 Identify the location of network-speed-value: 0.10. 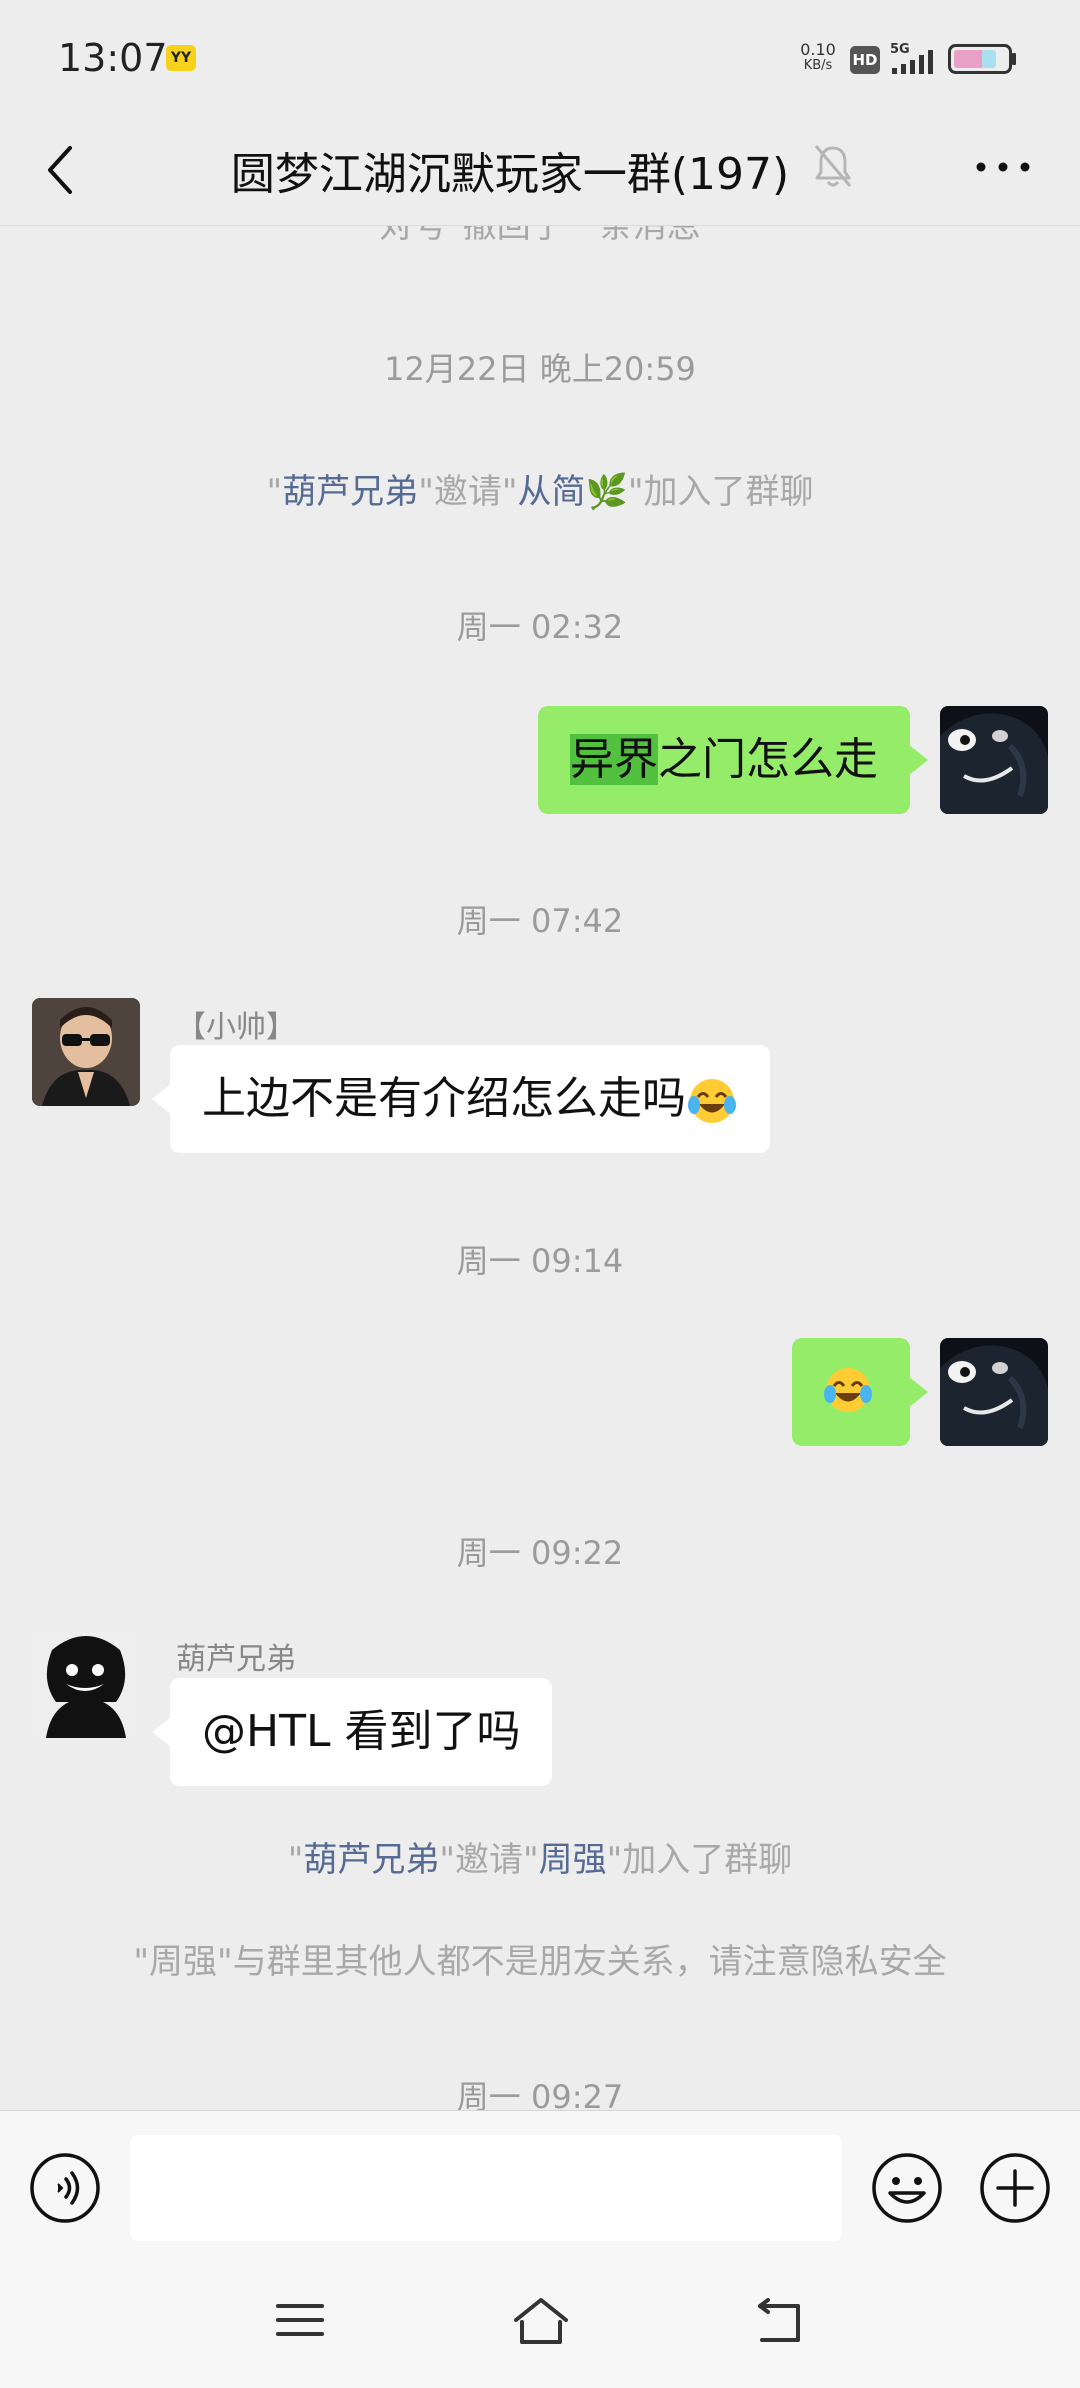
(818, 49).